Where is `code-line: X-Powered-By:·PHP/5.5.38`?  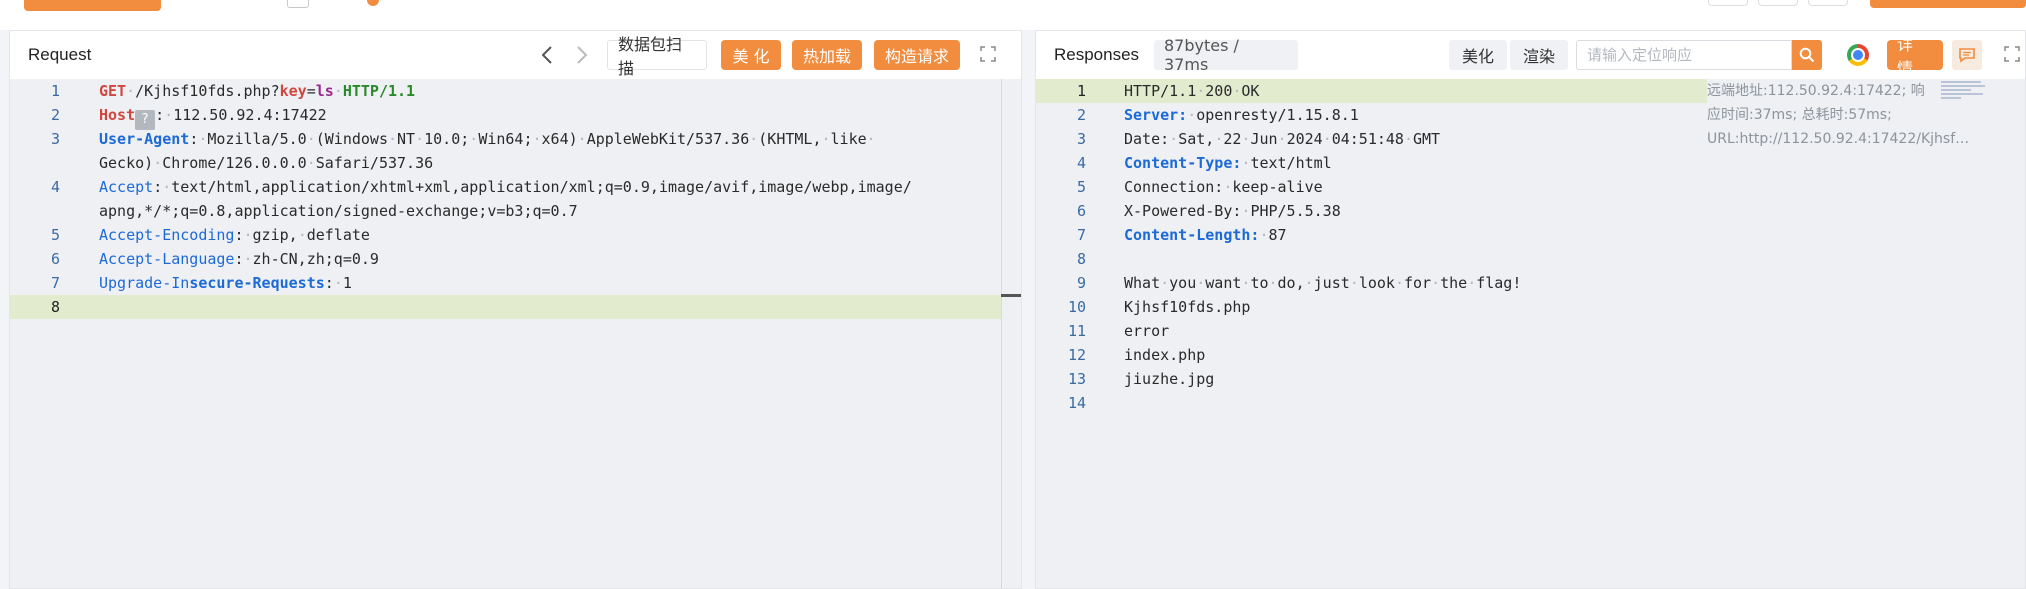
code-line: X-Powered-By:·PHP/5.5.38 is located at coordinates (1232, 211).